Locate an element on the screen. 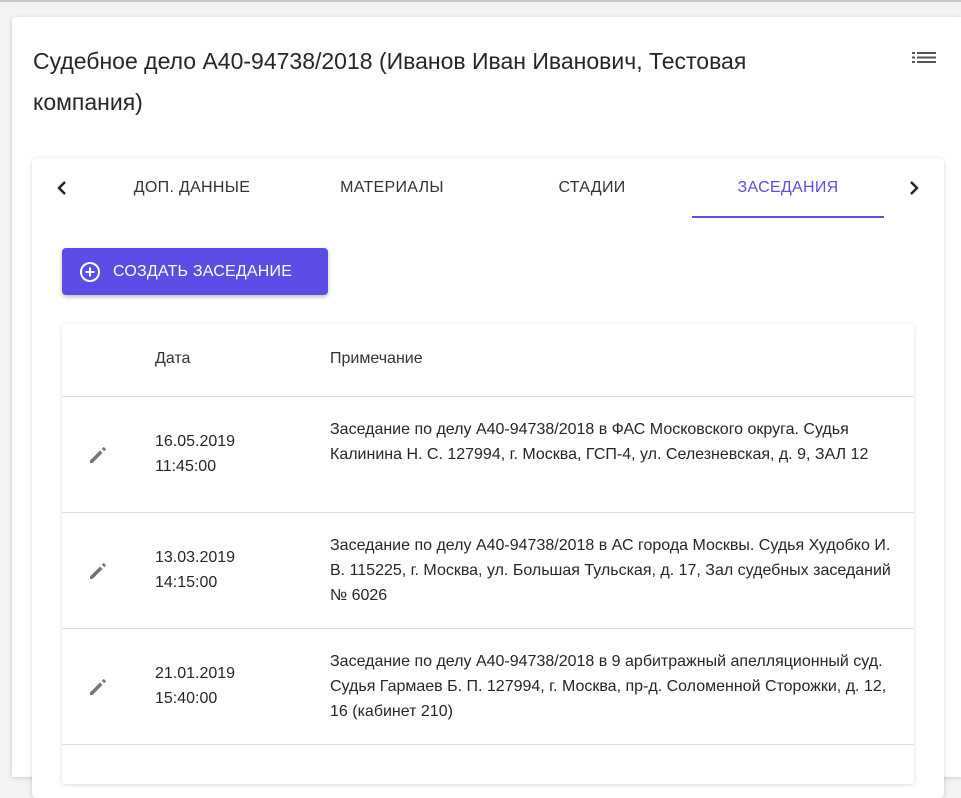  chevron-right-icon is located at coordinates (914, 188).